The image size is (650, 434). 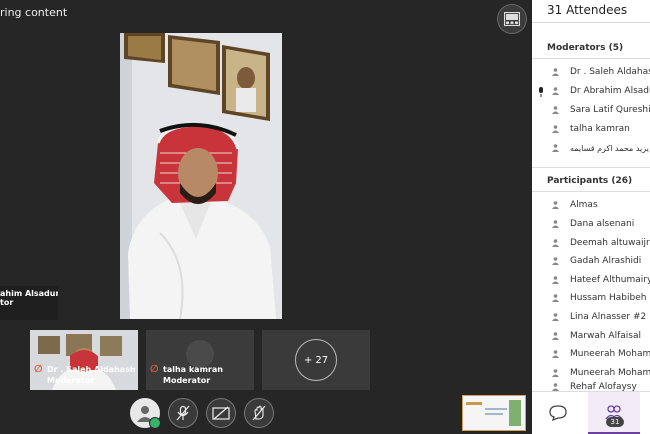 I want to click on participant-name: Marwah Alfaisal, so click(x=605, y=336).